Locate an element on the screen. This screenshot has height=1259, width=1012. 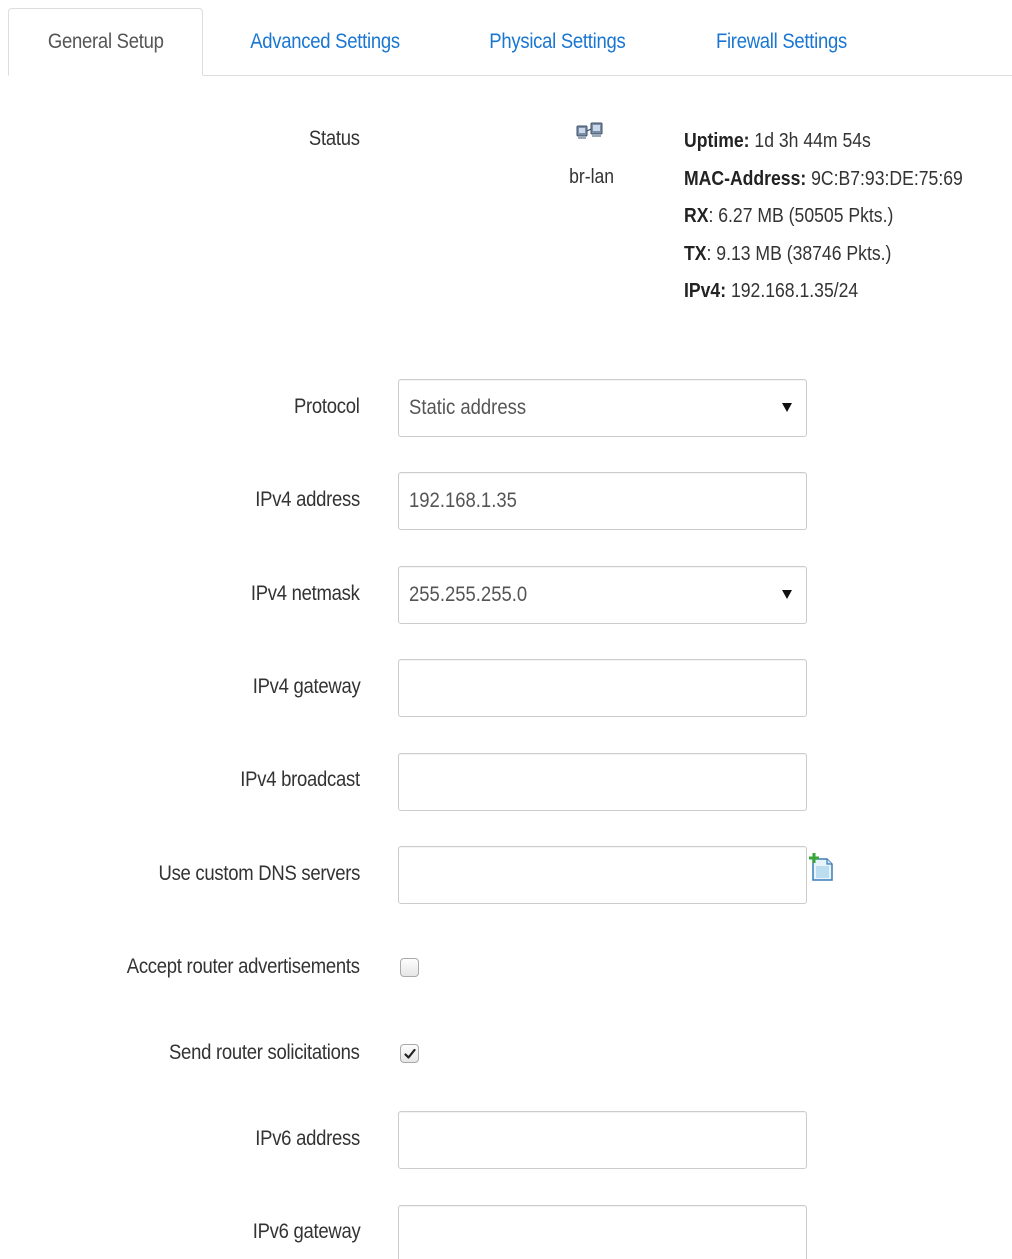
ipv4-address-input: 192.168.1.35 is located at coordinates (602, 501).